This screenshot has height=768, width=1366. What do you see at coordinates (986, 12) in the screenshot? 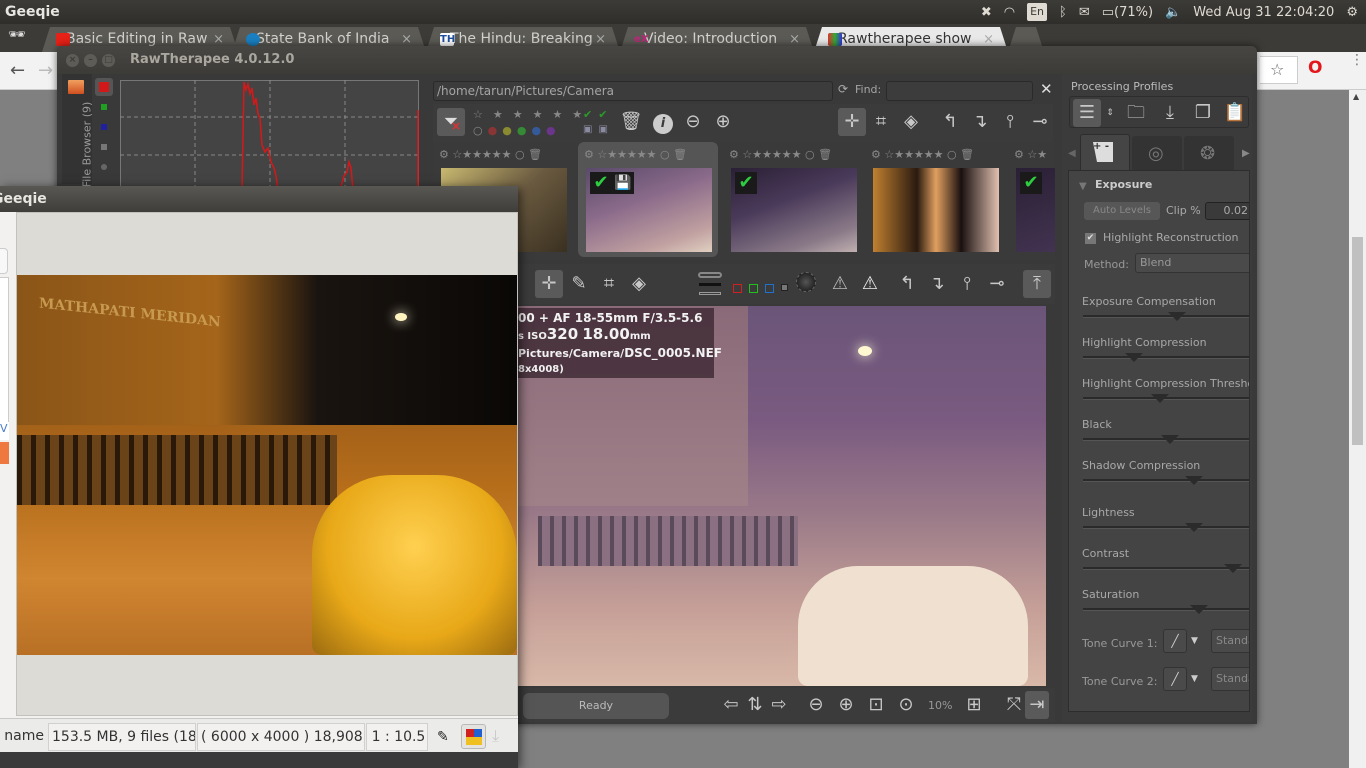
I see `dropbox-icon: ✖` at bounding box center [986, 12].